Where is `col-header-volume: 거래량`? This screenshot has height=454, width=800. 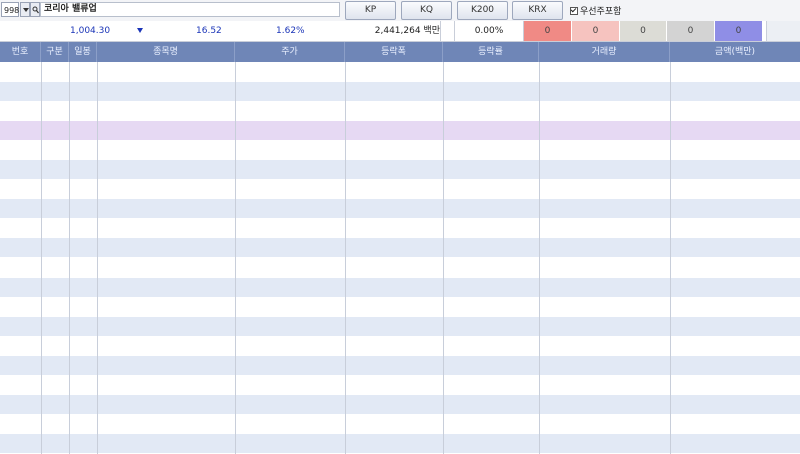
col-header-volume: 거래량 is located at coordinates (604, 52).